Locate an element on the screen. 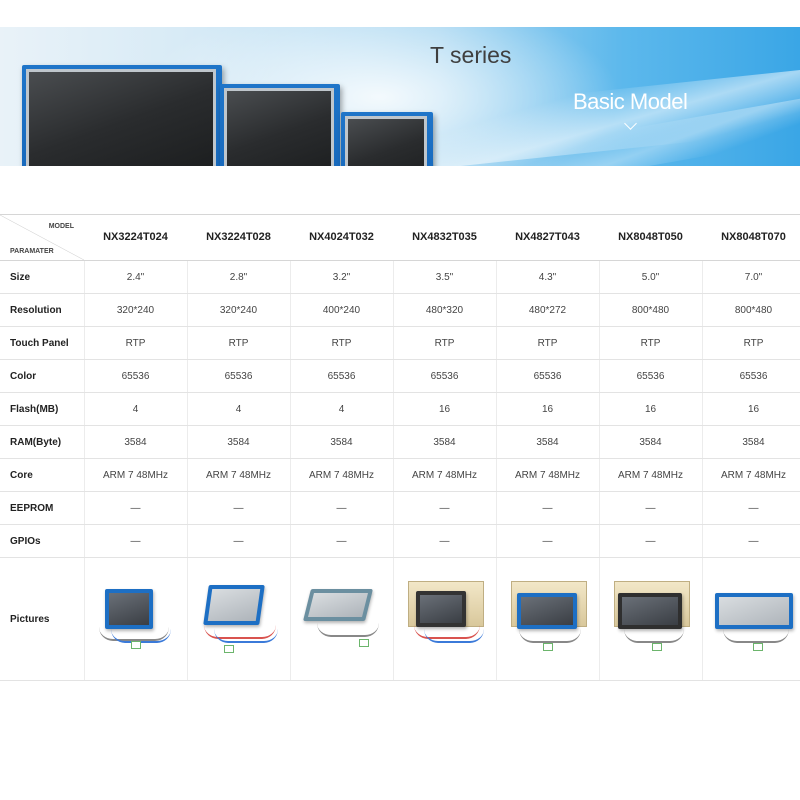  row-label: Touch Panel is located at coordinates (39, 343).